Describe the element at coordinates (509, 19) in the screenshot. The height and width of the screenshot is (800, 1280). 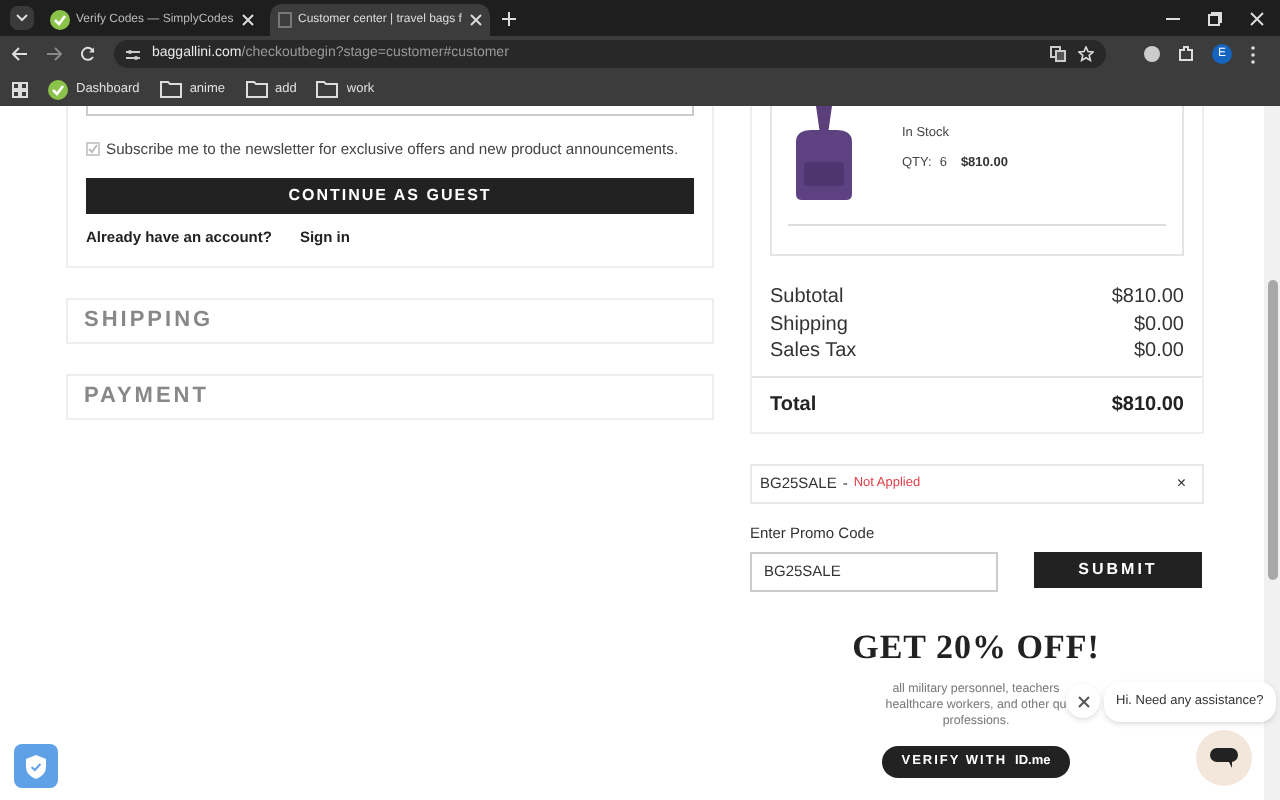
I see `new-tab-icon` at that location.